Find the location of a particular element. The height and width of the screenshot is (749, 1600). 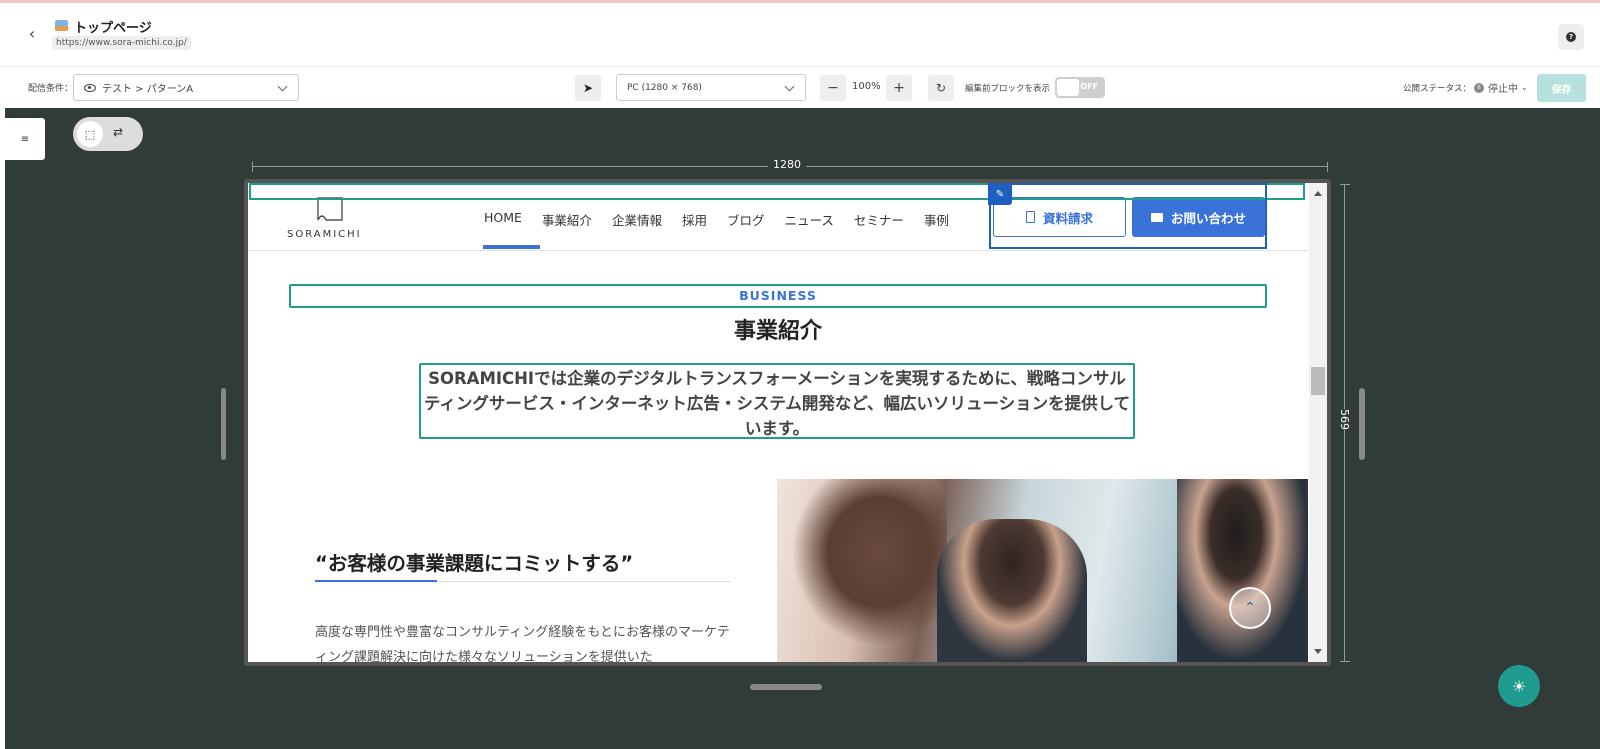

resize-handle-right is located at coordinates (1362, 424).